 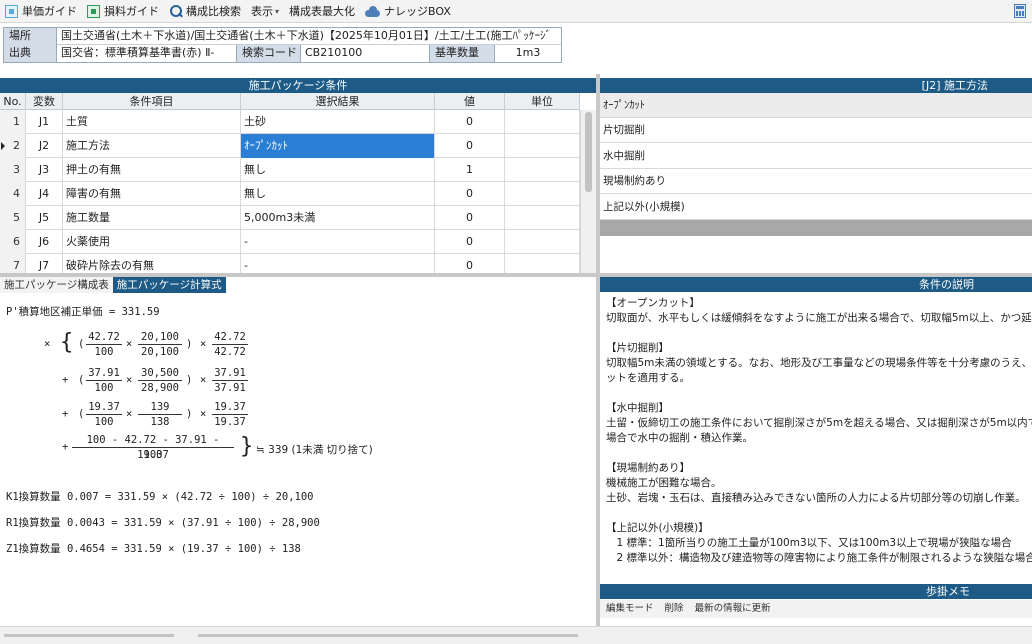 I want to click on maximize-button: 構成表最大化, so click(x=322, y=11).